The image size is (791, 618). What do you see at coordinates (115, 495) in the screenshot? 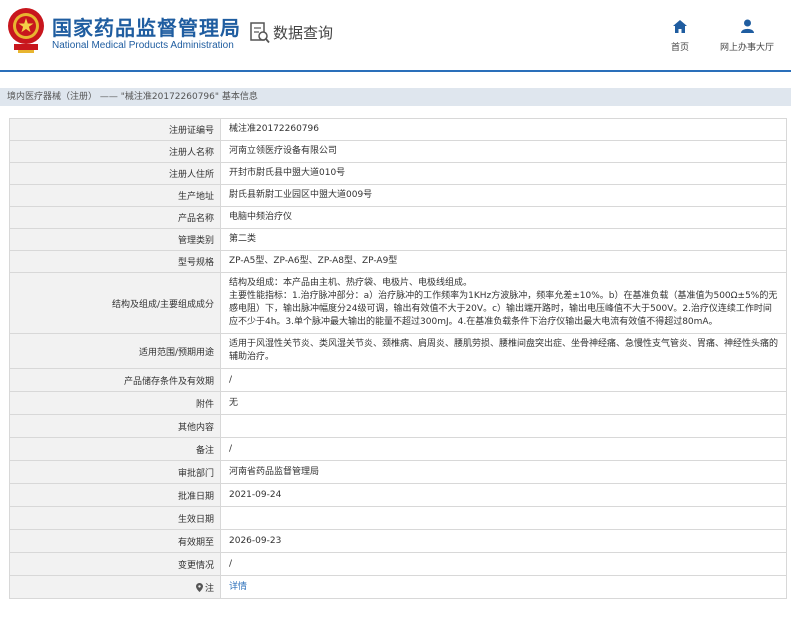
I see `field-label: 批准日期` at bounding box center [115, 495].